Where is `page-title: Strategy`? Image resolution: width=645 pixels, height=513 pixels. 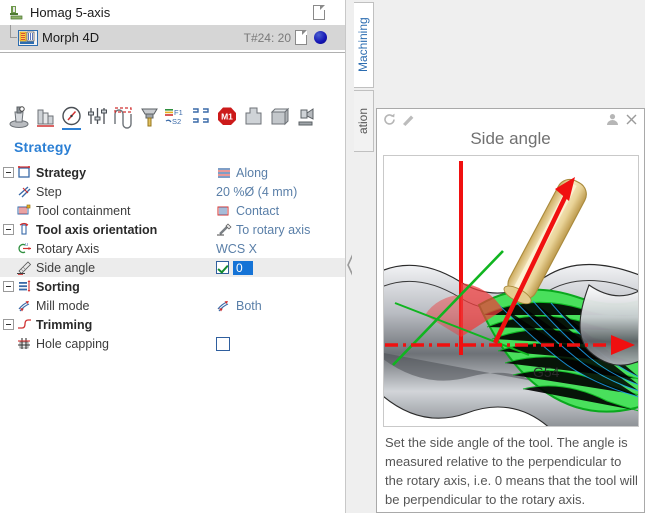
page-title: Strategy is located at coordinates (43, 147).